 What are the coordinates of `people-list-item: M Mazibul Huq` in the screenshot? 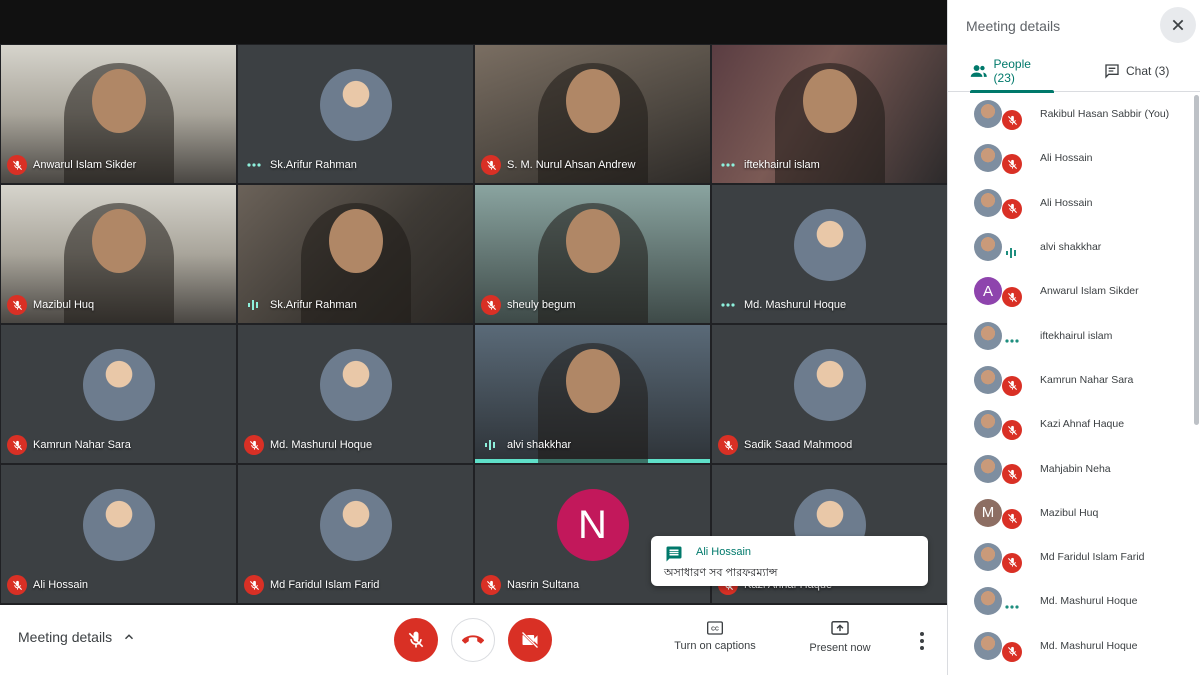 It's located at (1070, 513).